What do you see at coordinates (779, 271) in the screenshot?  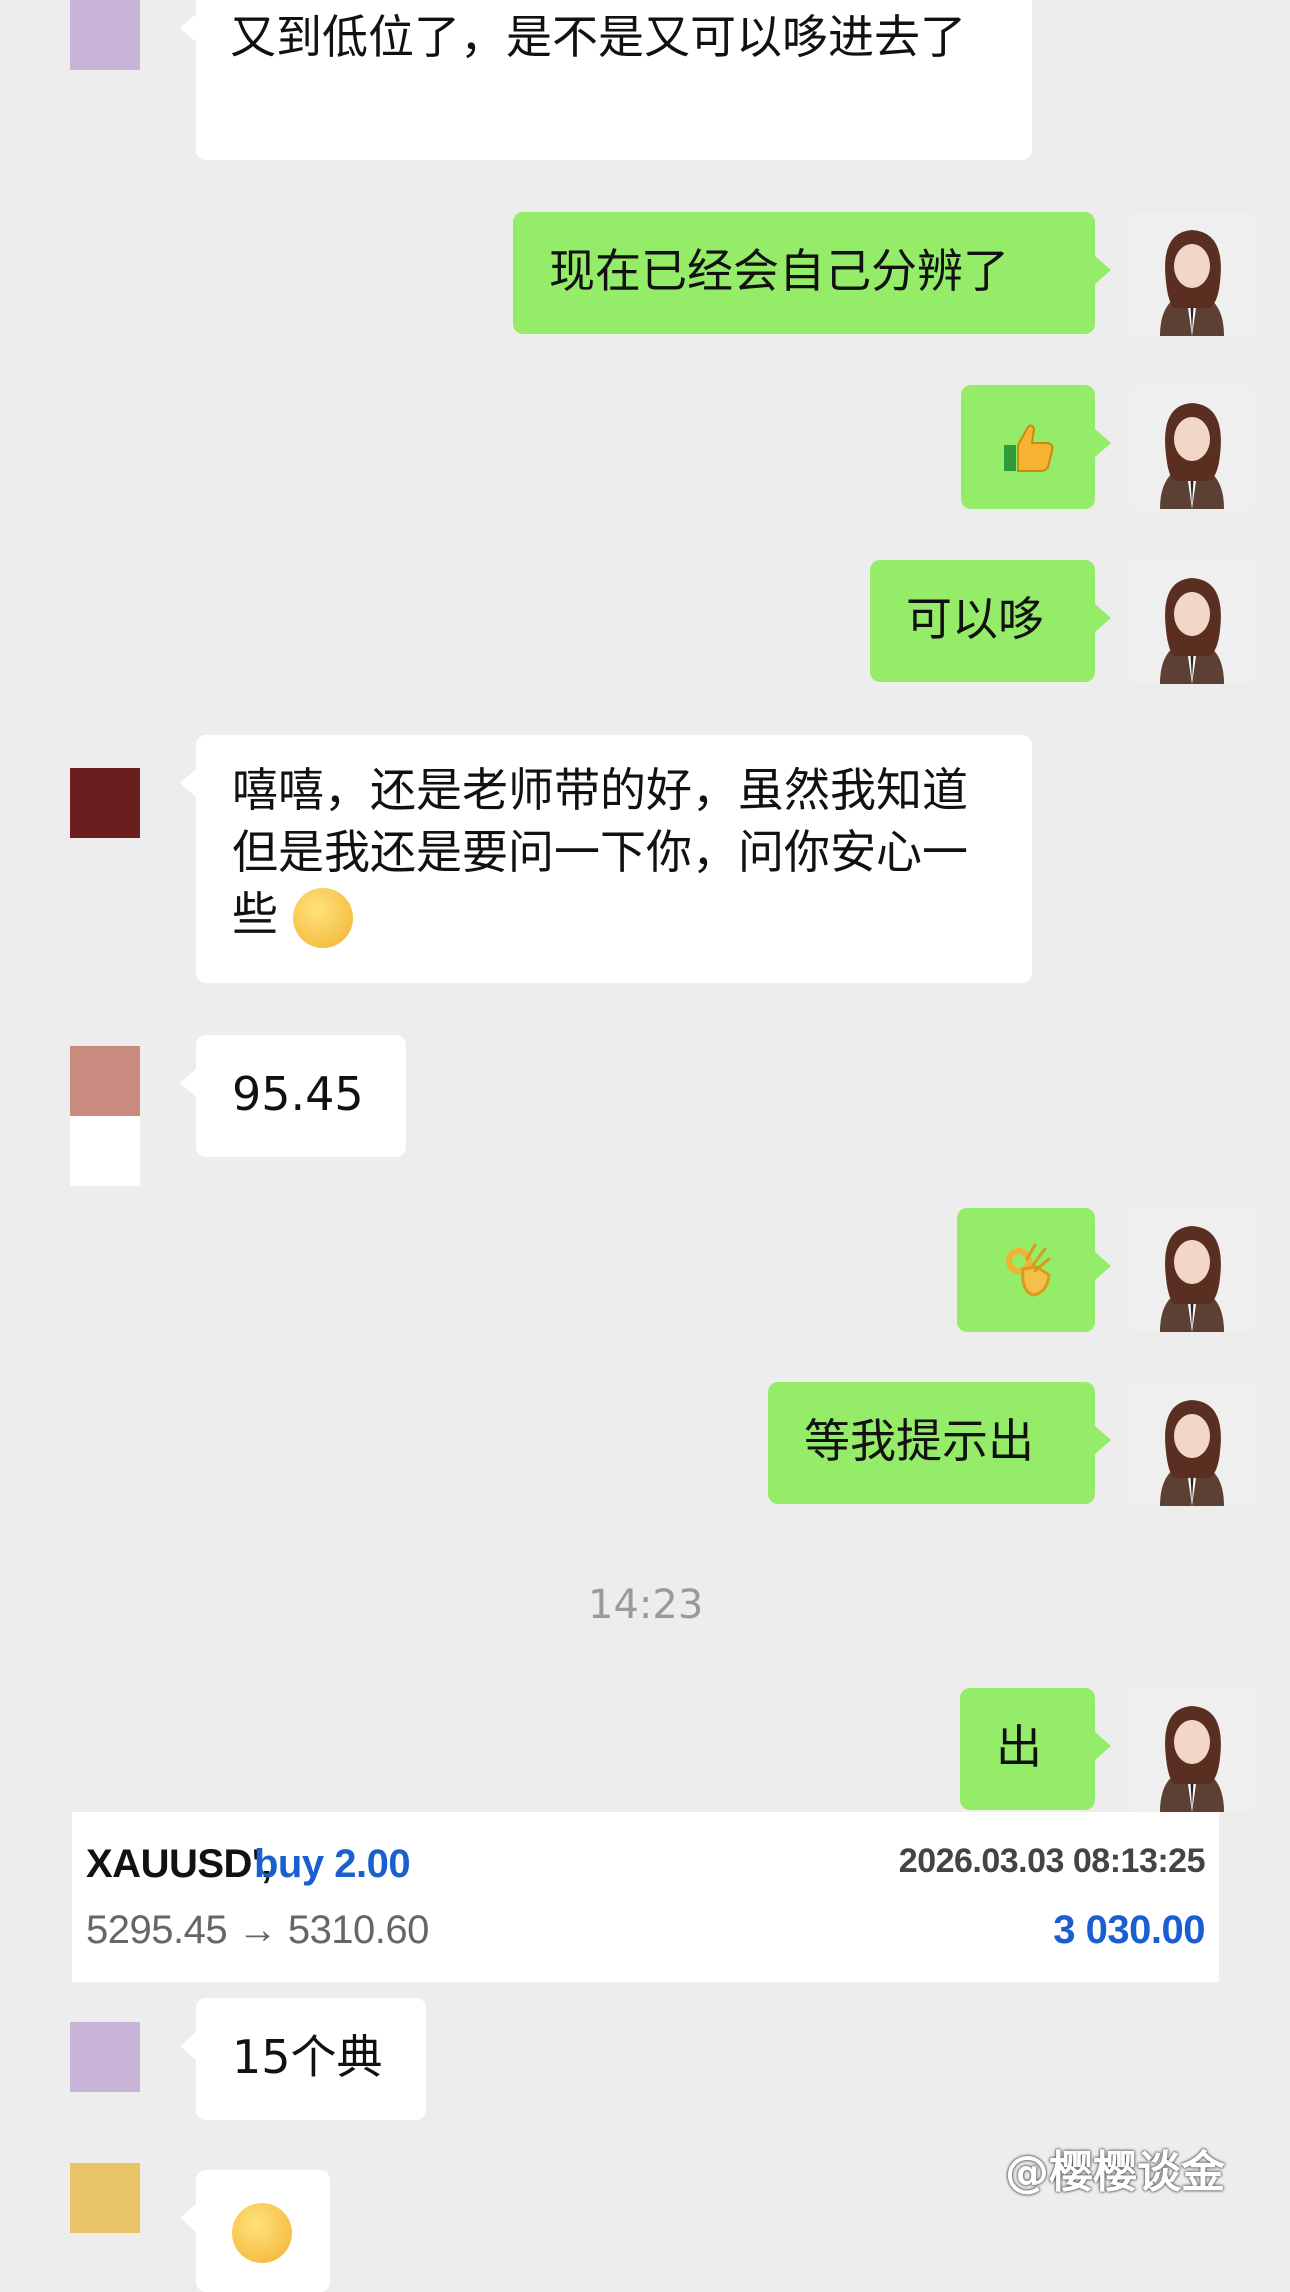 I see `message-text: 现在已经会自己分辨了` at bounding box center [779, 271].